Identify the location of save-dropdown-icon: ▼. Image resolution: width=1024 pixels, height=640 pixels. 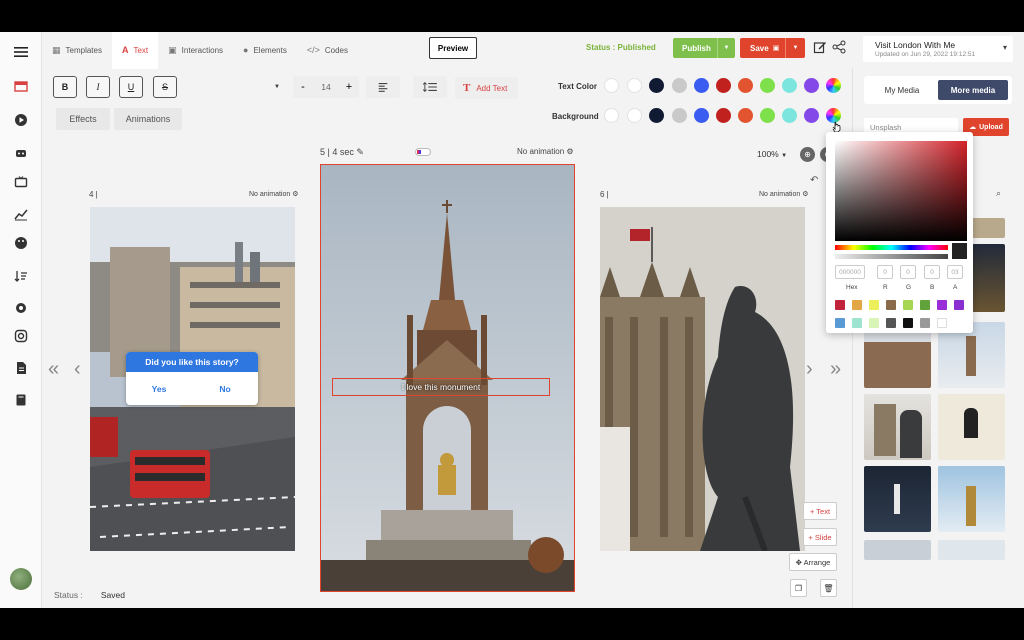
(795, 48).